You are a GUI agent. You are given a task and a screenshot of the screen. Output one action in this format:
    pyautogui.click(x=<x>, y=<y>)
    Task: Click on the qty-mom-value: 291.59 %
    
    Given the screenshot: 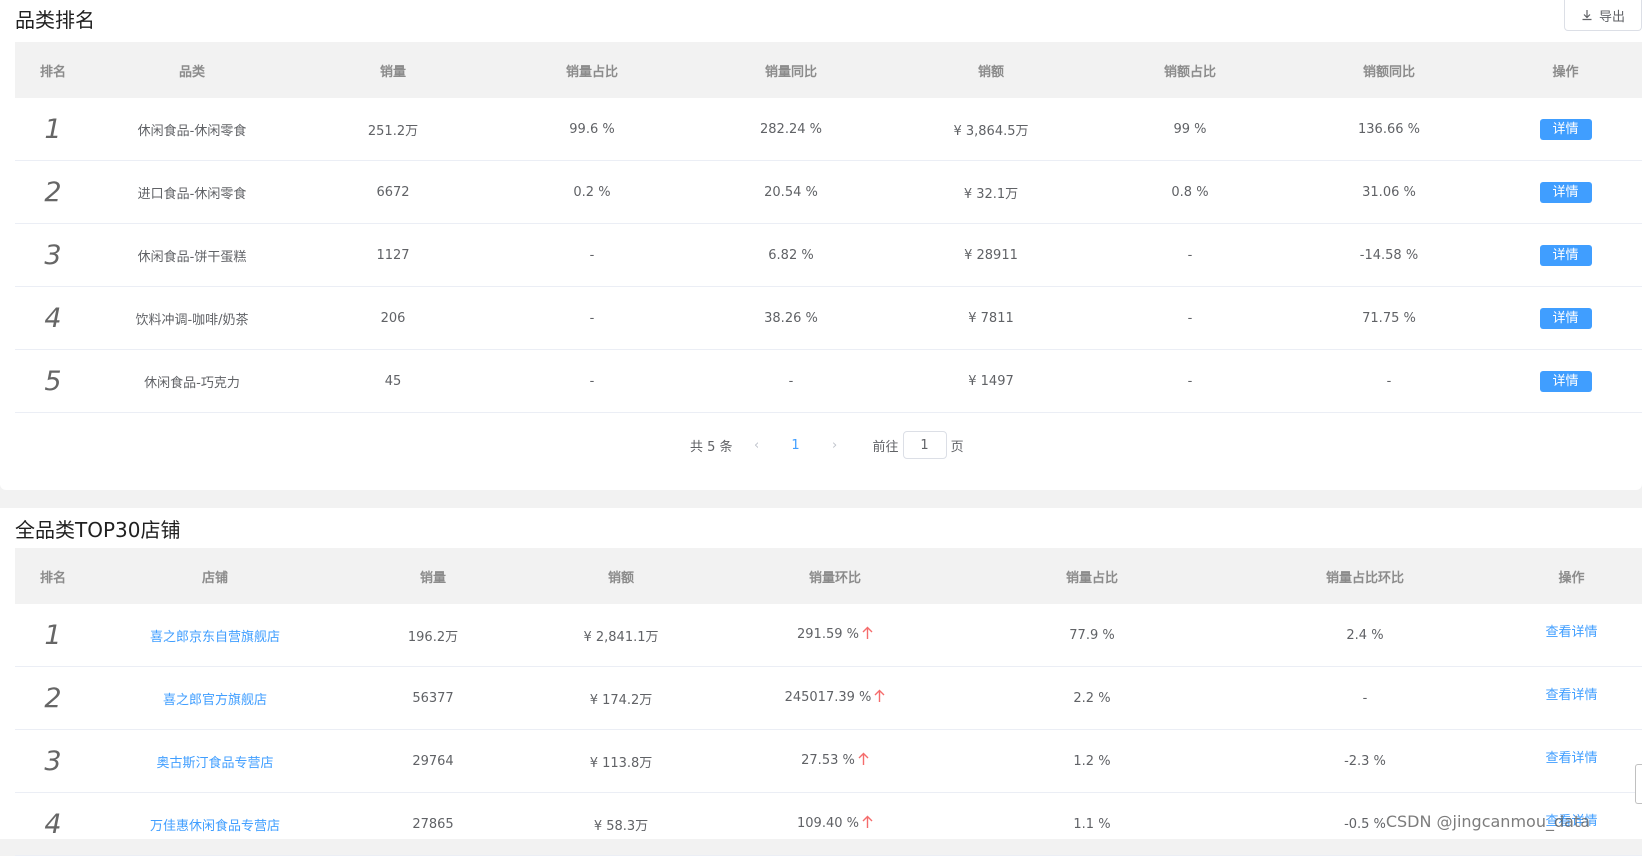 What is the action you would take?
    pyautogui.click(x=828, y=634)
    